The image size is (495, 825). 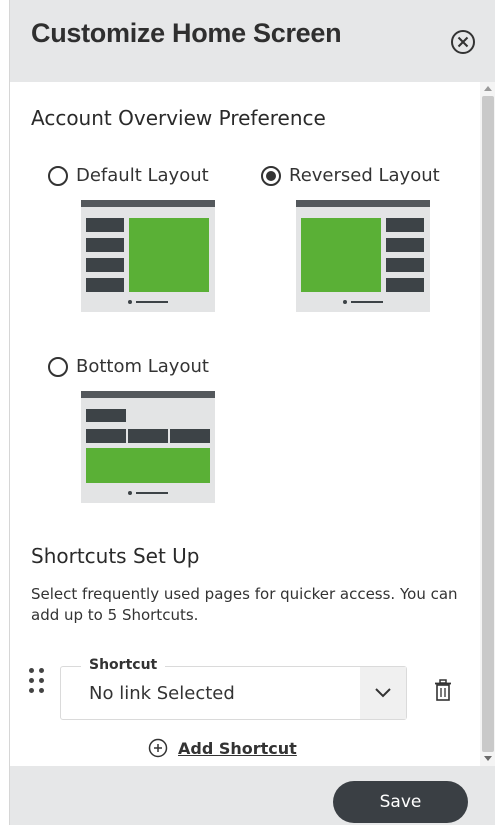 I want to click on add-shortcut-button: Add Shortcut, so click(x=222, y=748).